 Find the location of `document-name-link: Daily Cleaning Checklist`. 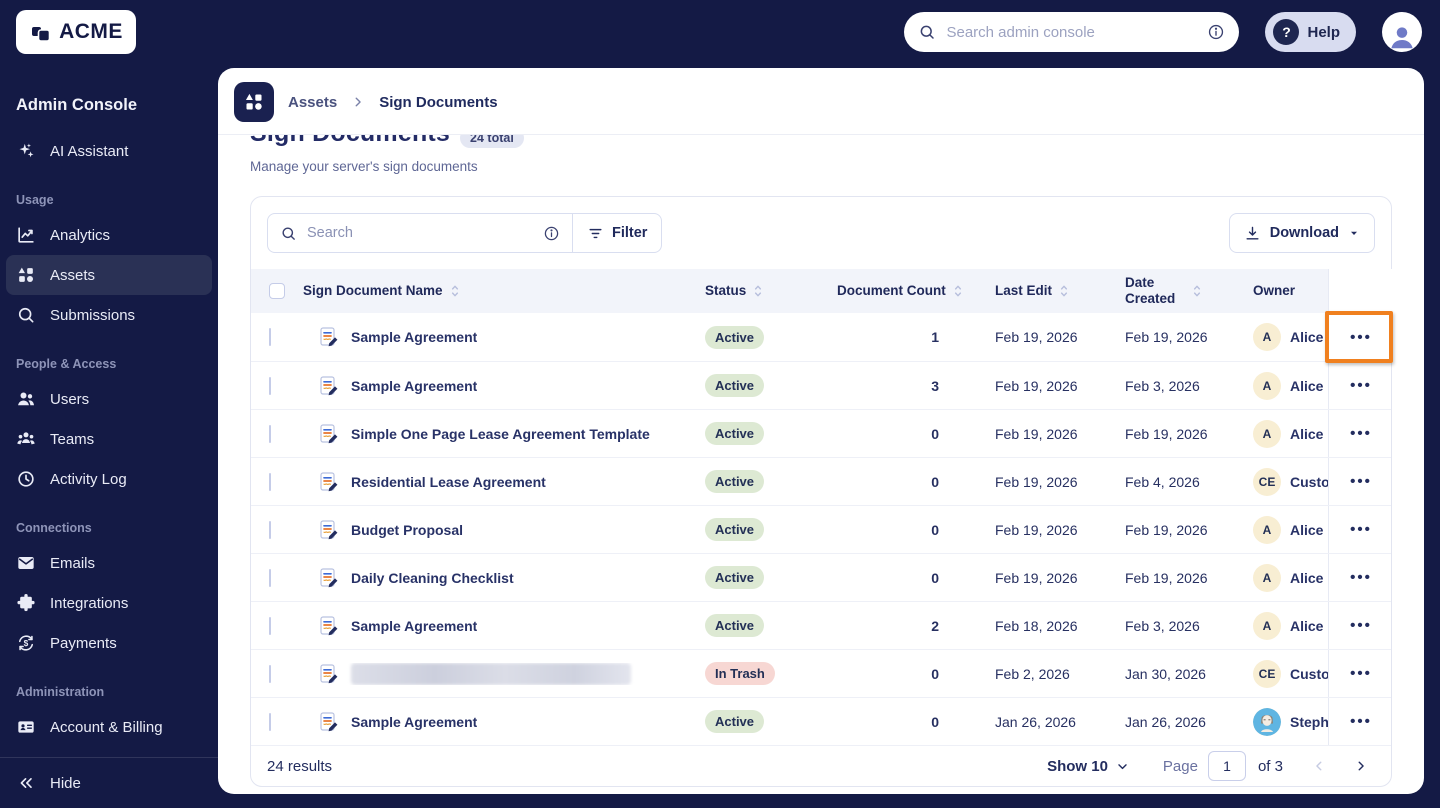

document-name-link: Daily Cleaning Checklist is located at coordinates (432, 578).